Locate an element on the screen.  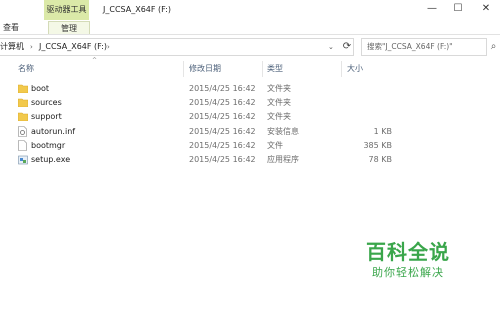
drive-tools-context-tab: 驱动器工具 is located at coordinates (66, 10).